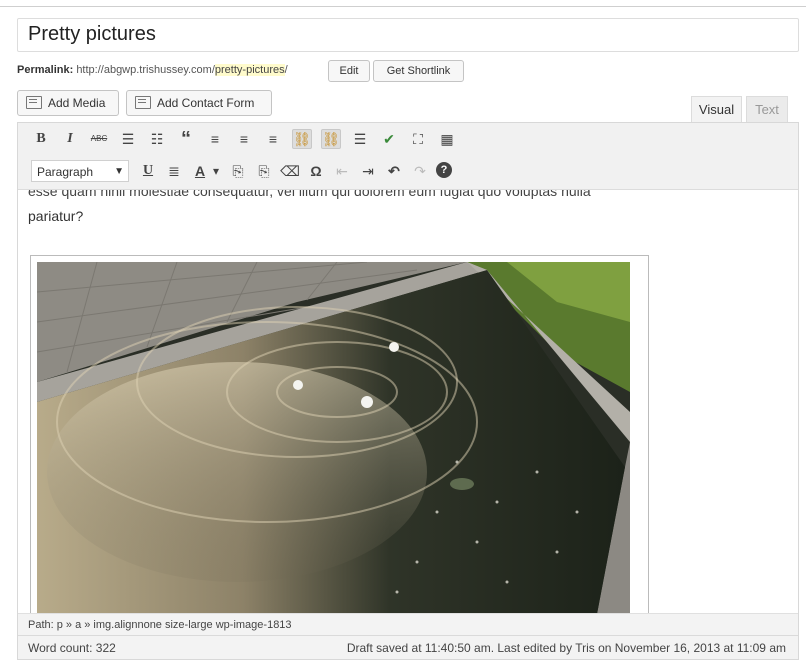 The image size is (806, 660). I want to click on special-character-icon: Ω, so click(316, 171).